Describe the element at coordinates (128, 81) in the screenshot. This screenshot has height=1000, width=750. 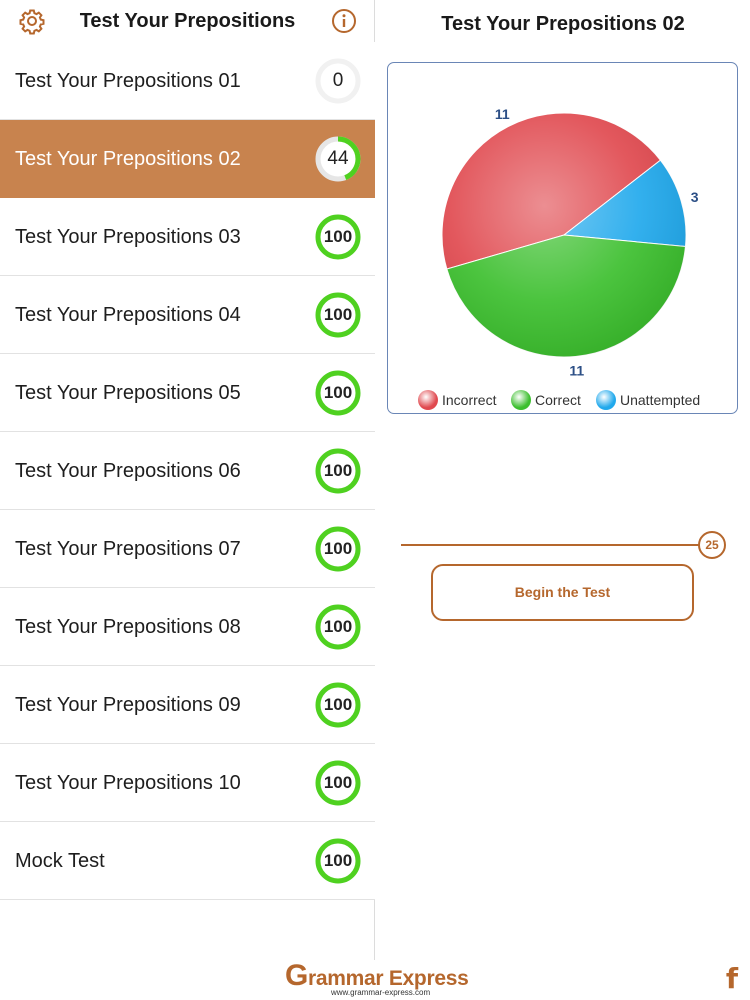
I see `test-item-label: Test Your Prepositions 01` at that location.